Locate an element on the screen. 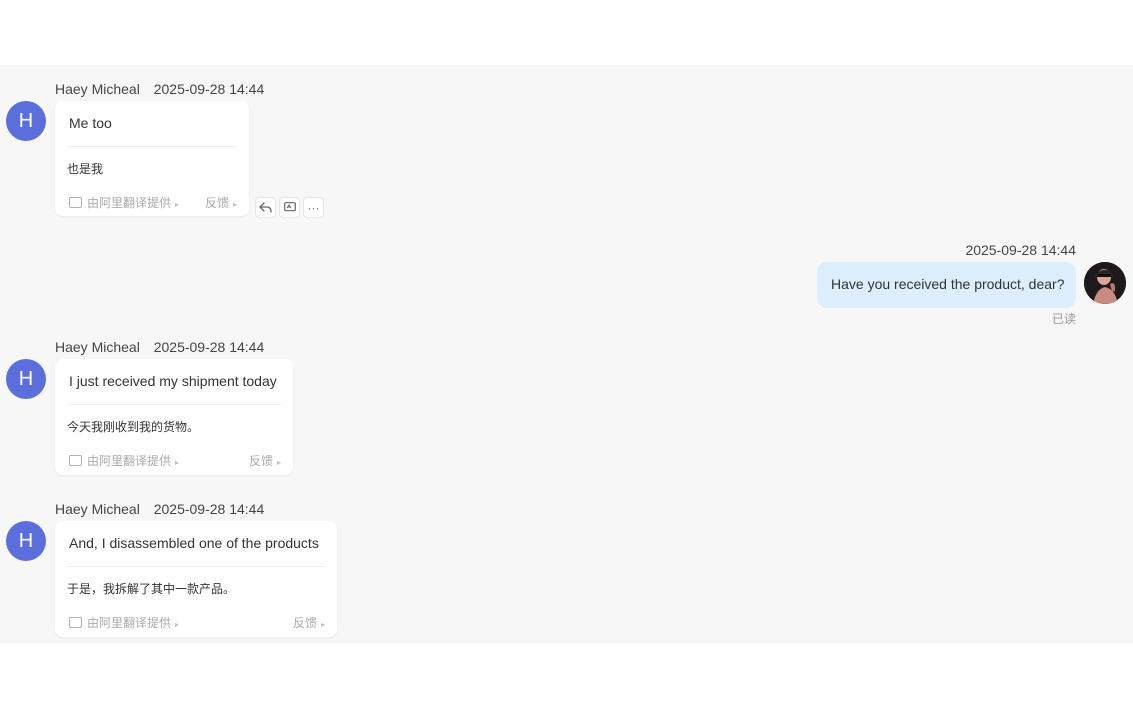 The width and height of the screenshot is (1133, 706). translation-text: 今天我刚收到我的货物。 is located at coordinates (133, 427).